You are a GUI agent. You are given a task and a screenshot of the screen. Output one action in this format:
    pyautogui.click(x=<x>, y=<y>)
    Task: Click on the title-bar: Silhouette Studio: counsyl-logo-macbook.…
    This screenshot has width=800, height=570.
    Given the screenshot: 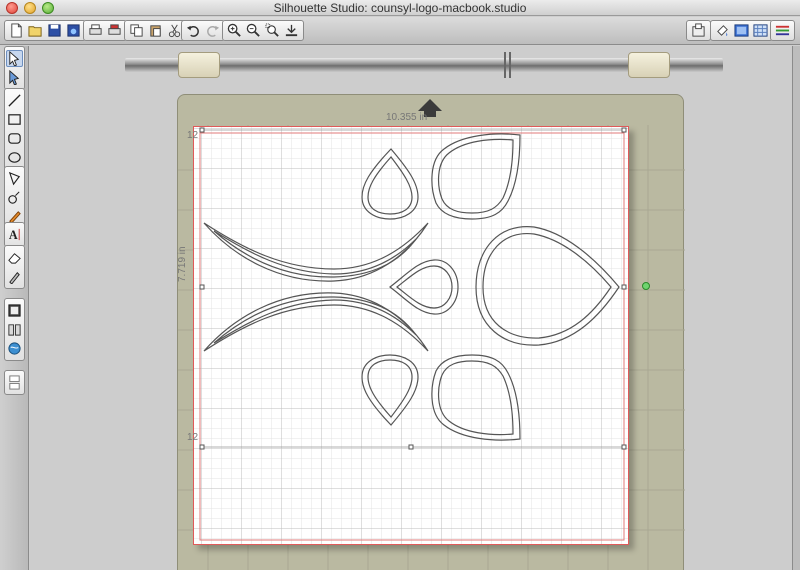 What is the action you would take?
    pyautogui.click(x=400, y=8)
    